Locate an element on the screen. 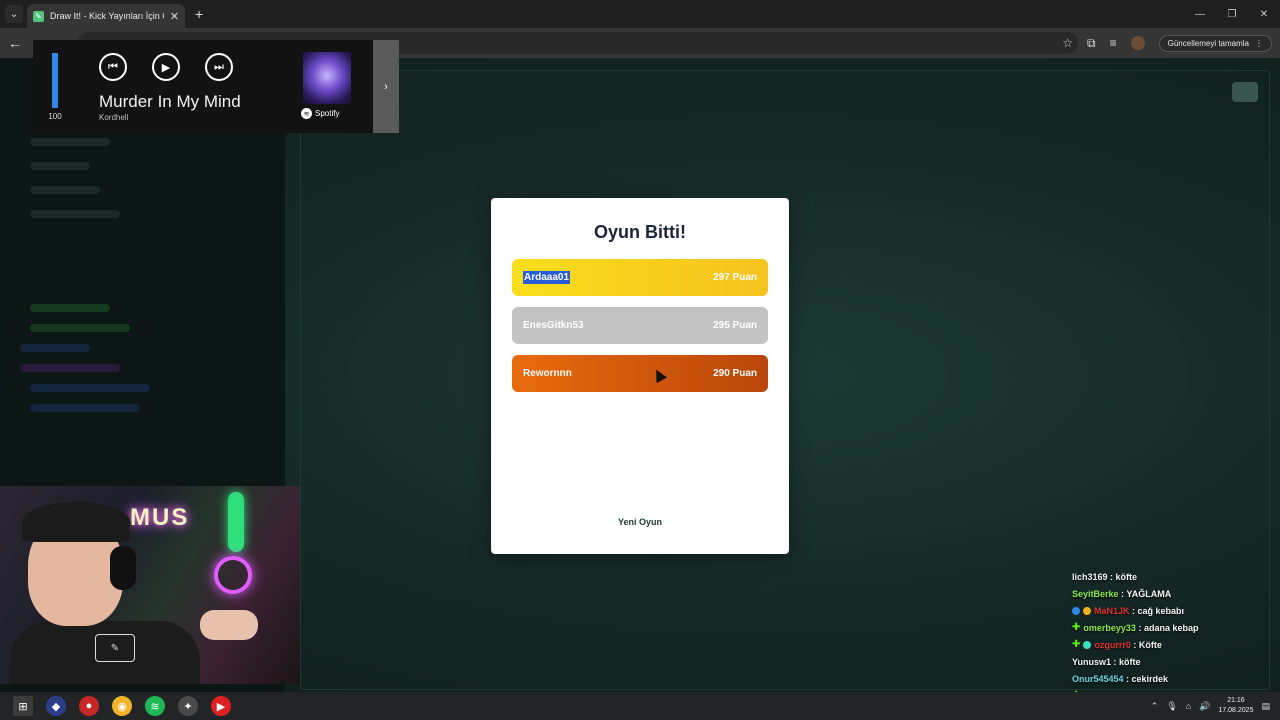  back-button: ← is located at coordinates (16, 43).